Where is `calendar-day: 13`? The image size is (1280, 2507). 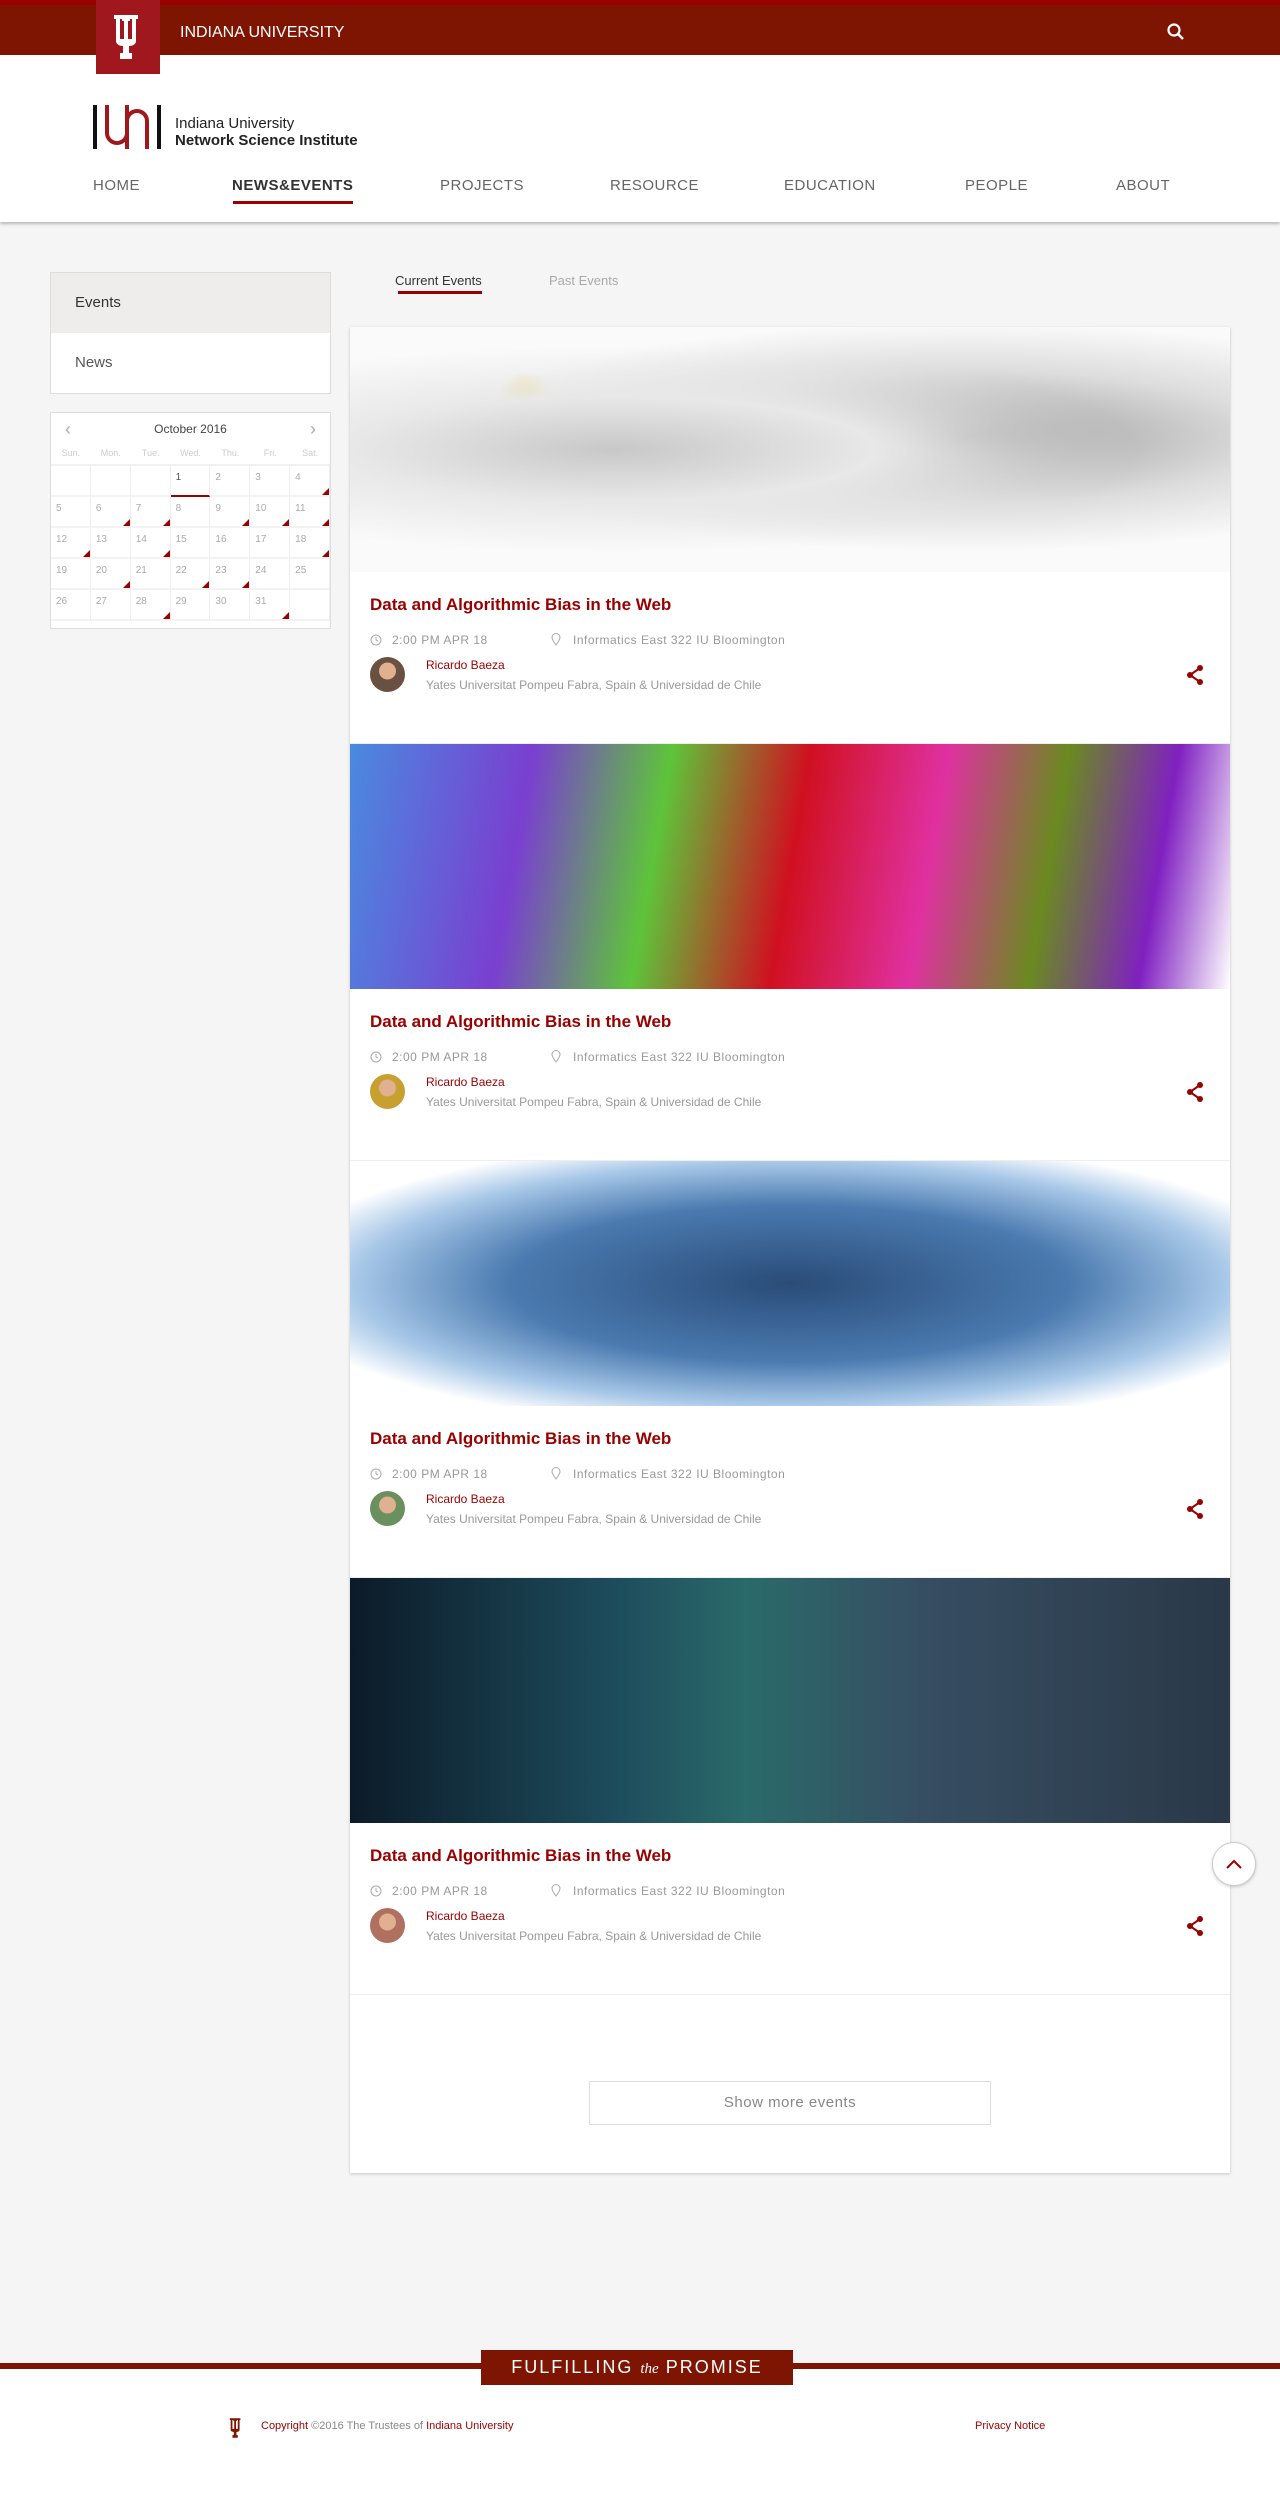 calendar-day: 13 is located at coordinates (110, 543).